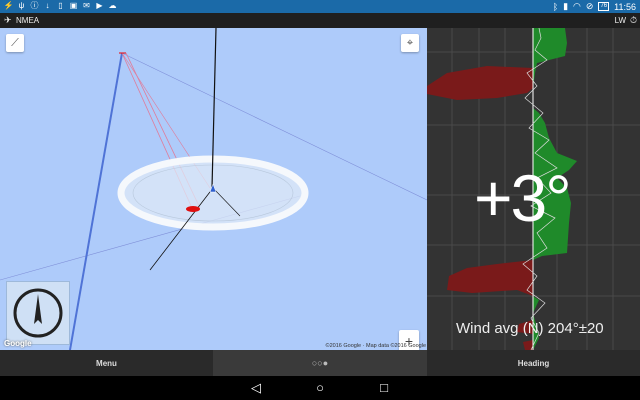 The height and width of the screenshot is (400, 640). What do you see at coordinates (47, 5) in the screenshot?
I see `download-icon: ↓` at bounding box center [47, 5].